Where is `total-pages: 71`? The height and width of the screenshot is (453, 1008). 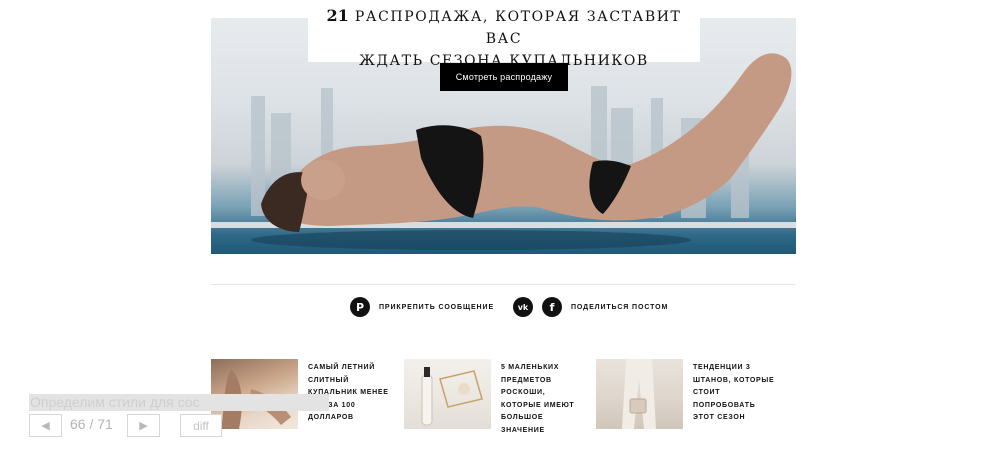 total-pages: 71 is located at coordinates (105, 424).